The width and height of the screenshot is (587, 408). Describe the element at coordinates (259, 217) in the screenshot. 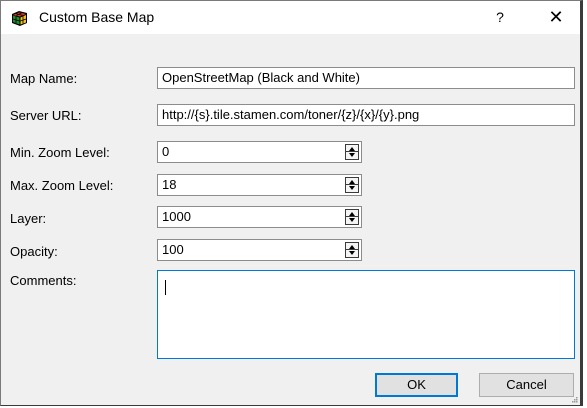

I see `layer-spinbox: 1000` at that location.